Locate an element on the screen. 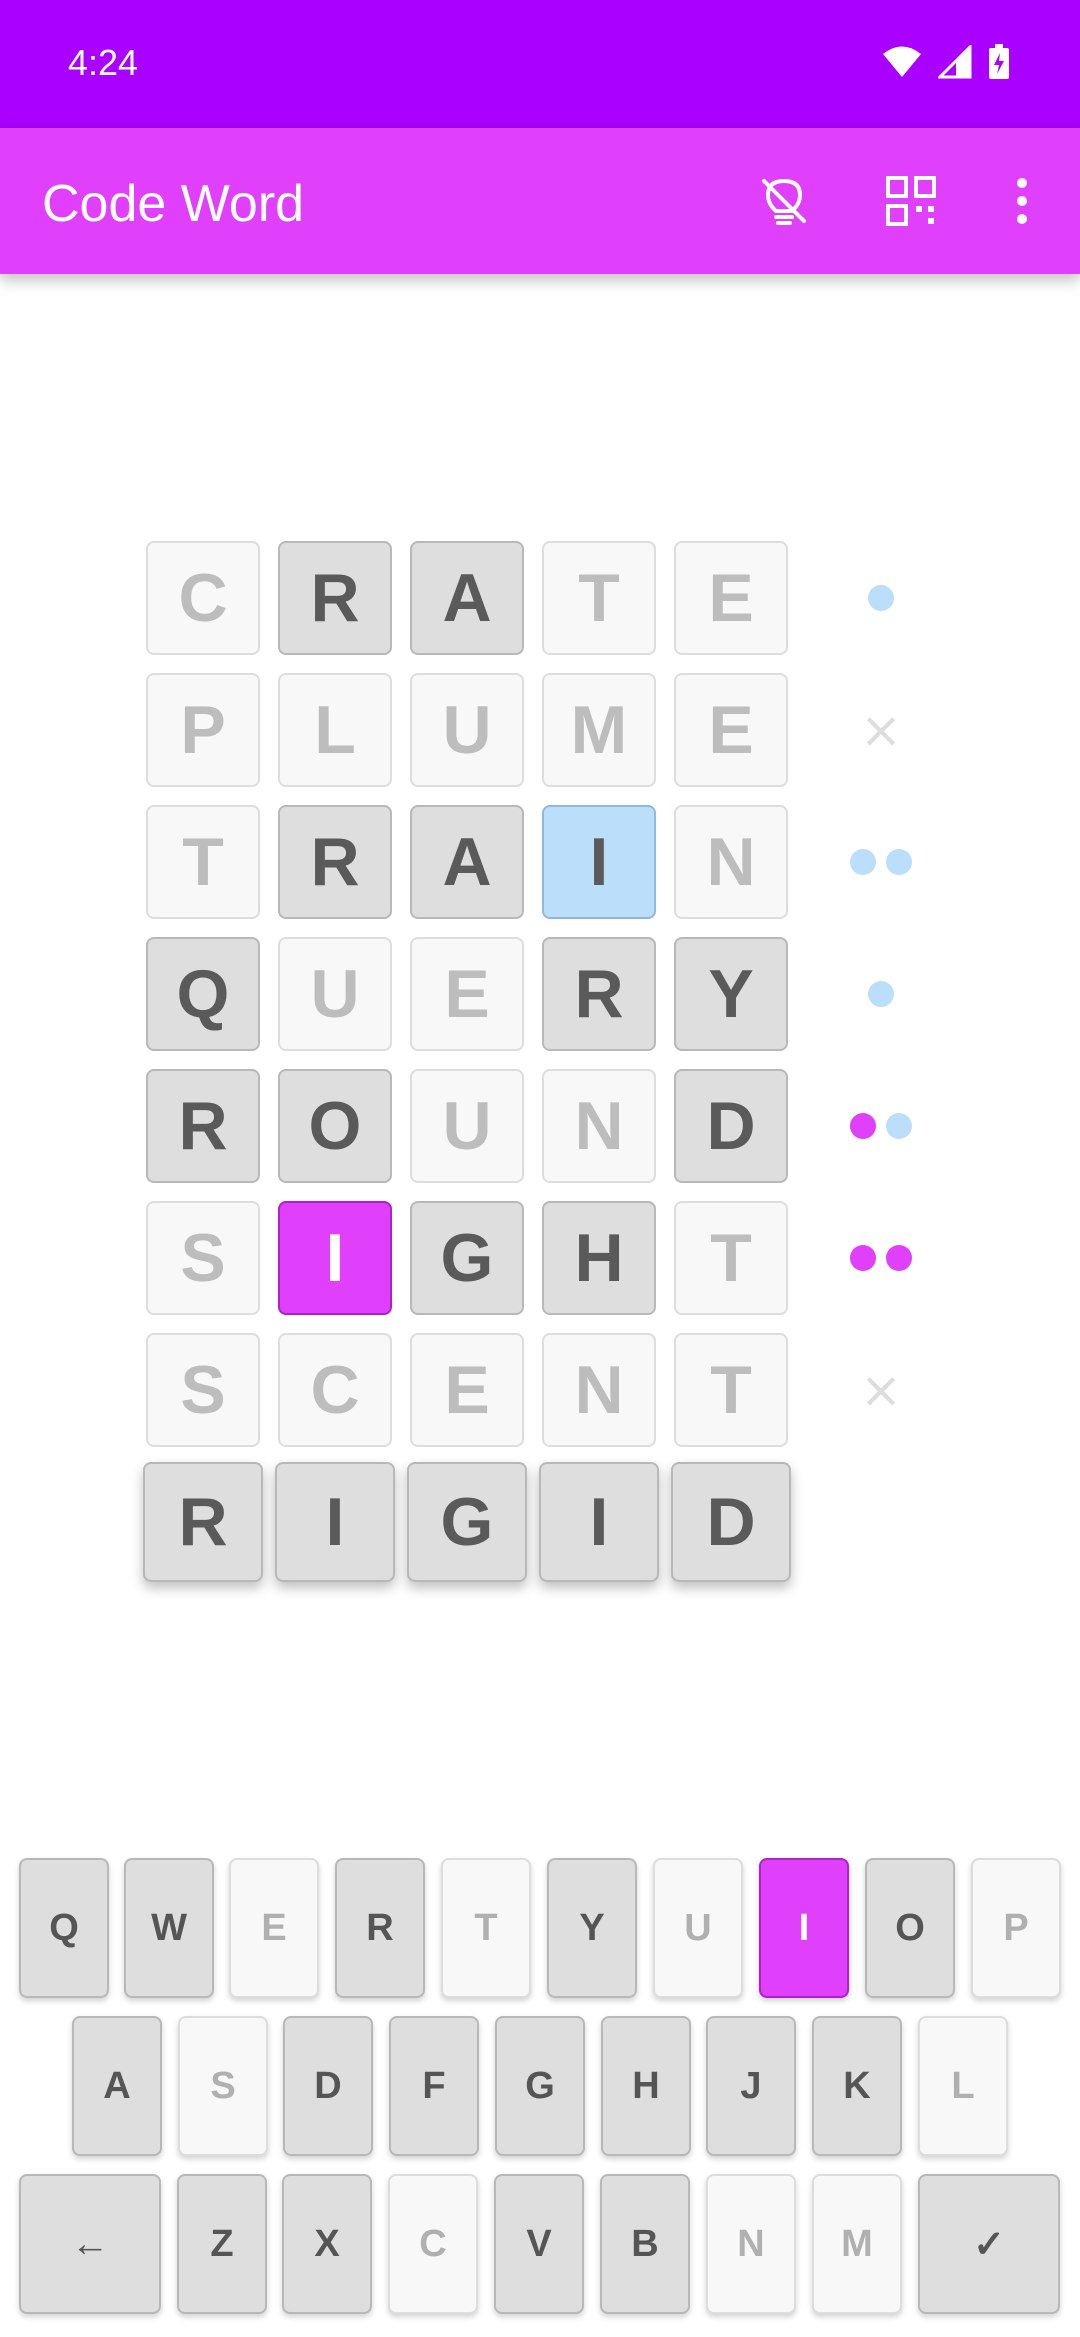 The height and width of the screenshot is (2337, 1080). current-guess-row: RIGID is located at coordinates (474, 1522).